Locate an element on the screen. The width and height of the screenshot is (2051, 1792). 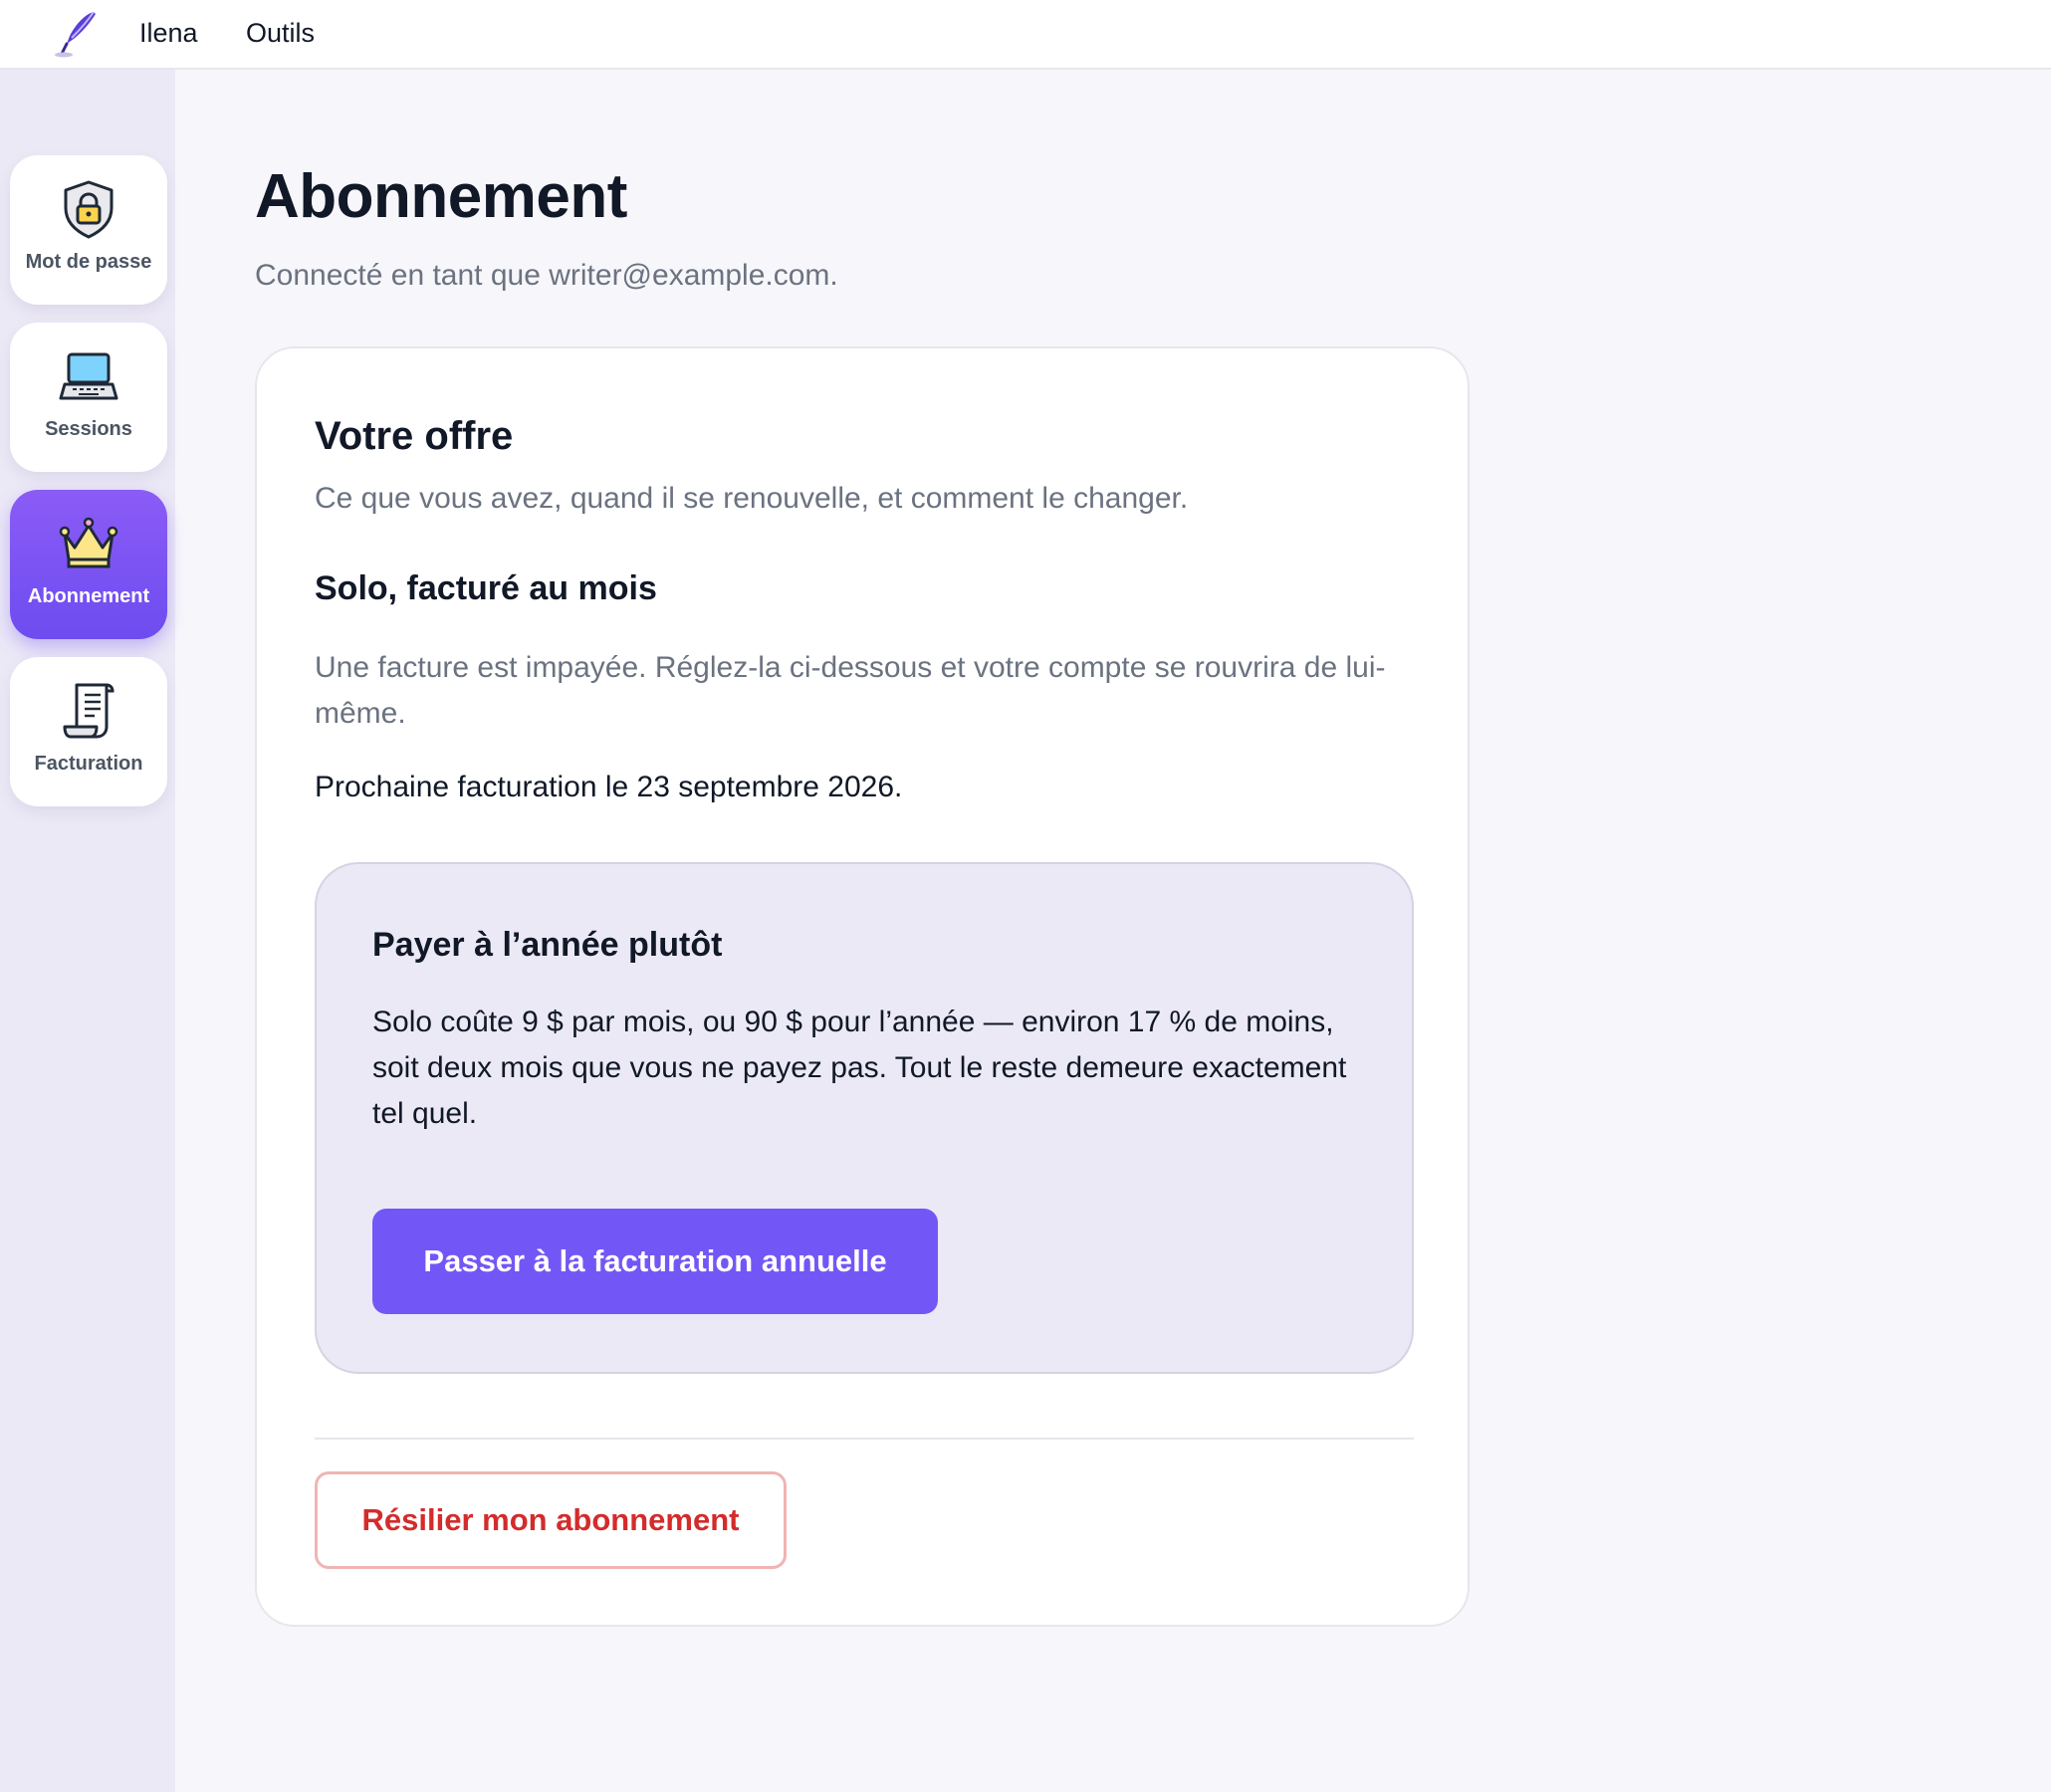
nav-tools: Outils is located at coordinates (280, 34).